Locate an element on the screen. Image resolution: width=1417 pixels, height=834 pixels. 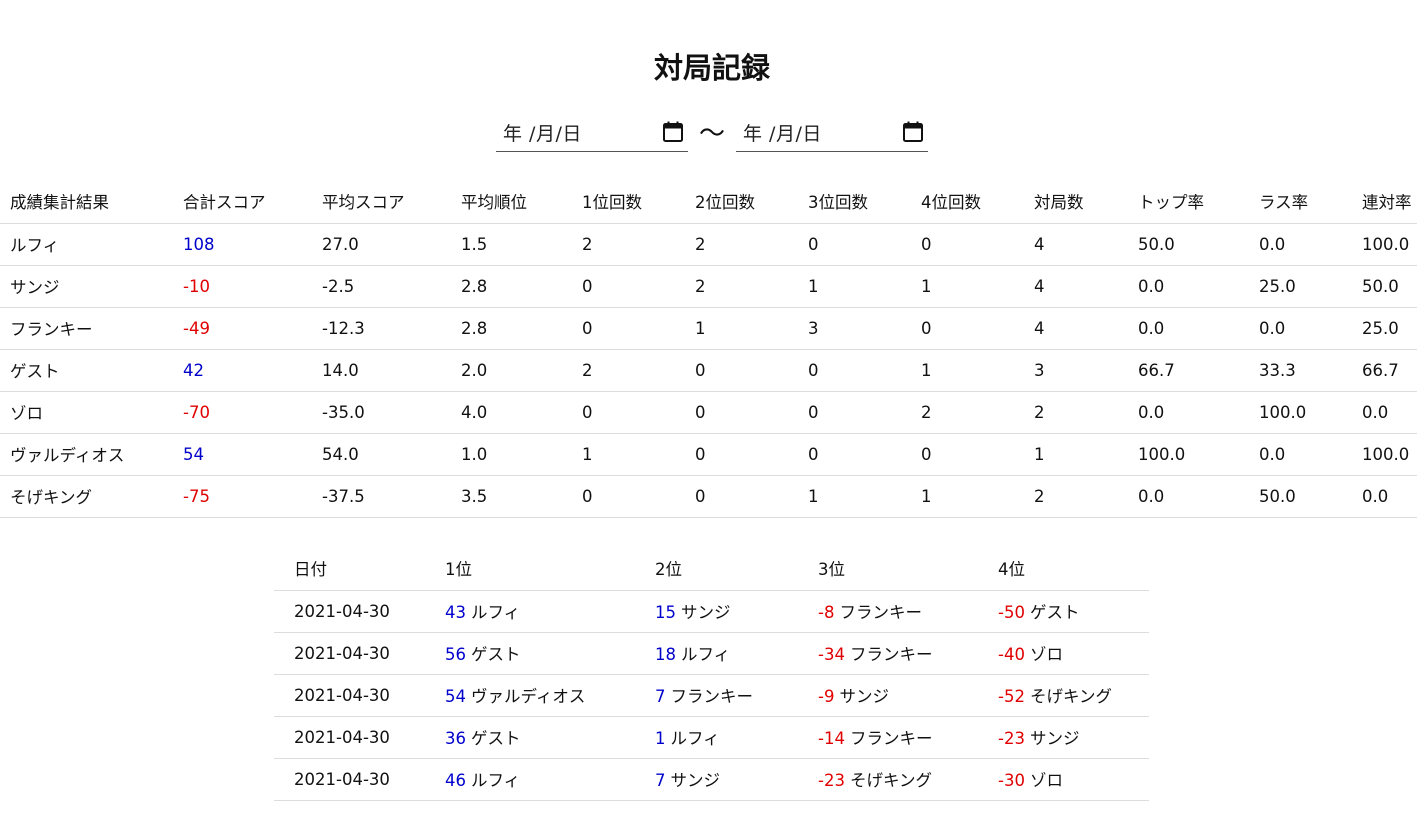
placement-score: -52 is located at coordinates (1011, 696).